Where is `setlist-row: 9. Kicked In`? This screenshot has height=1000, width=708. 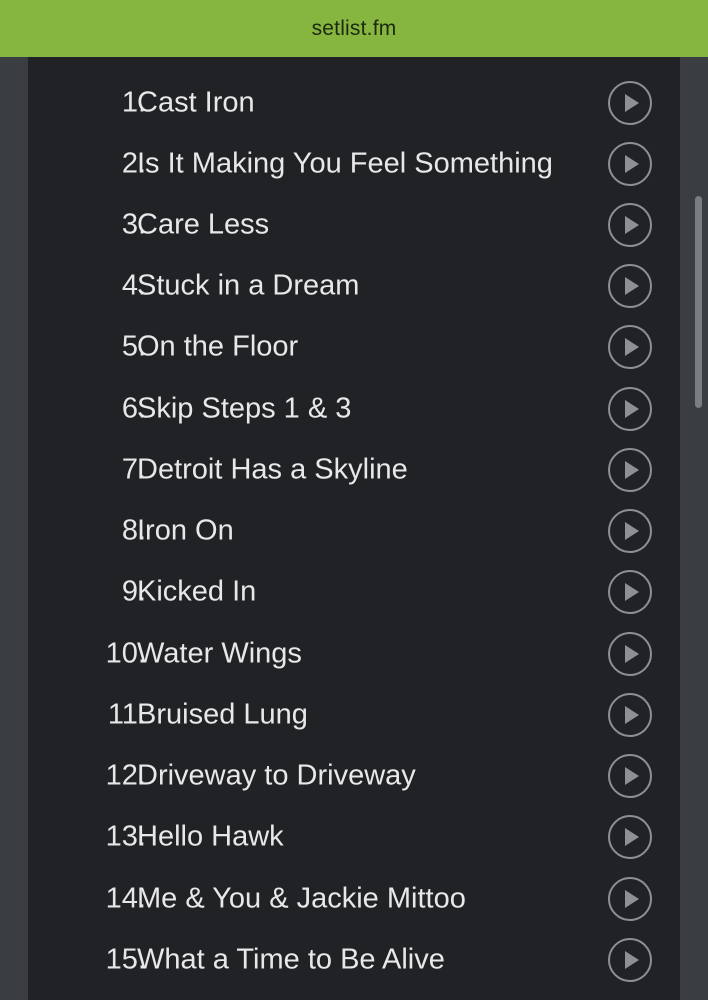 setlist-row: 9. Kicked In is located at coordinates (354, 591).